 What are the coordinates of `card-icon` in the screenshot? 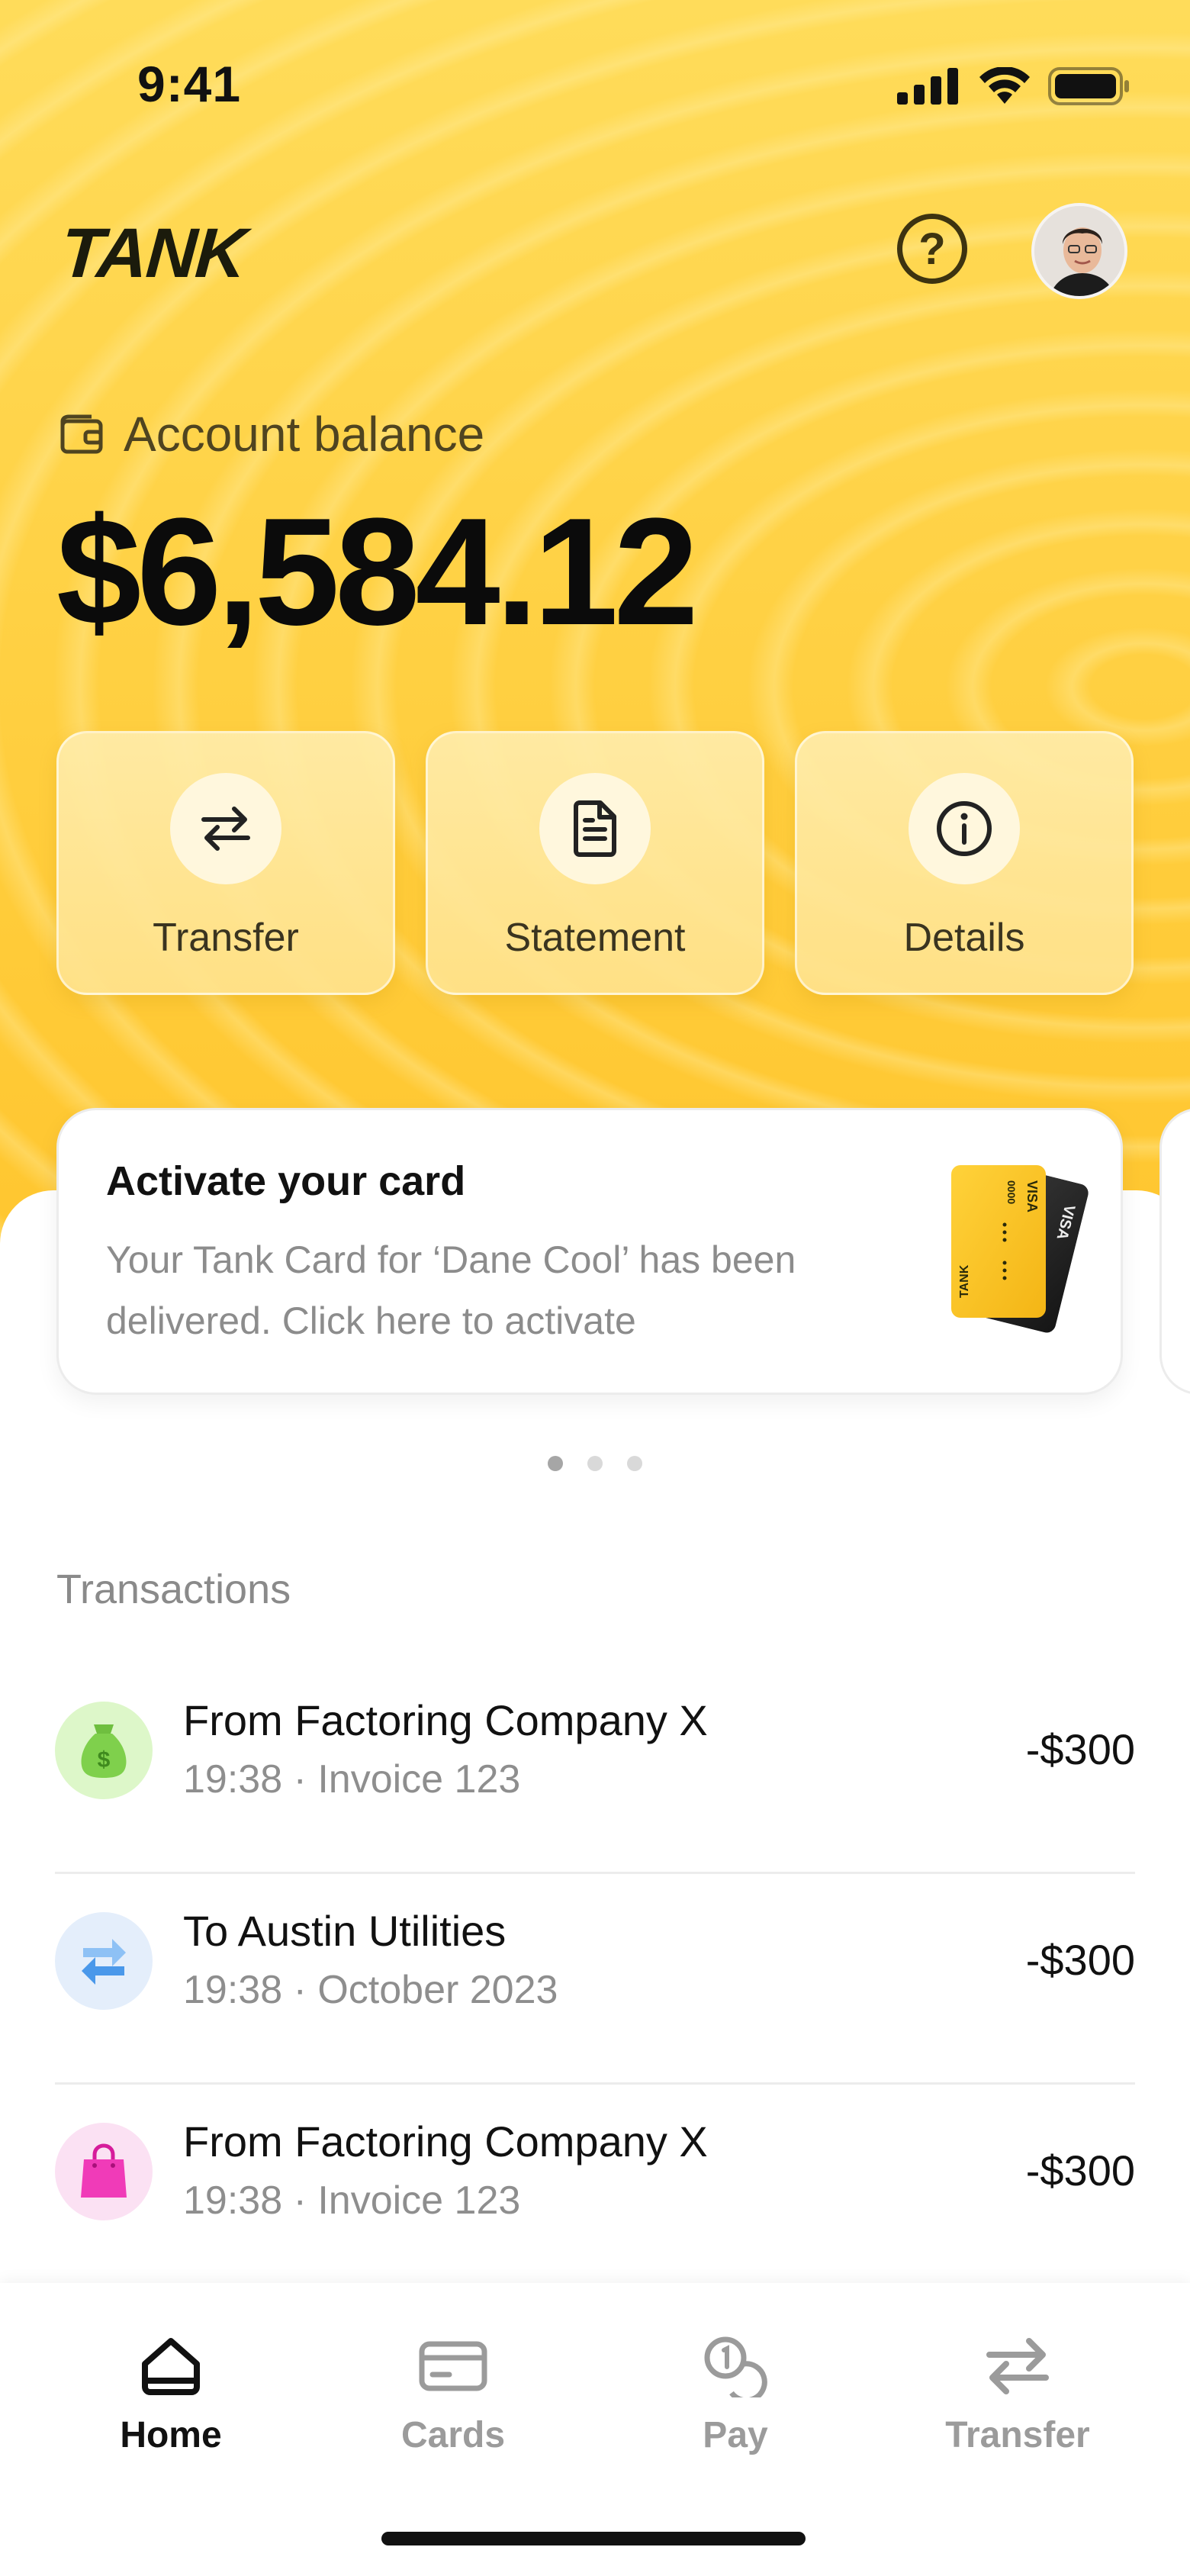 It's located at (453, 2366).